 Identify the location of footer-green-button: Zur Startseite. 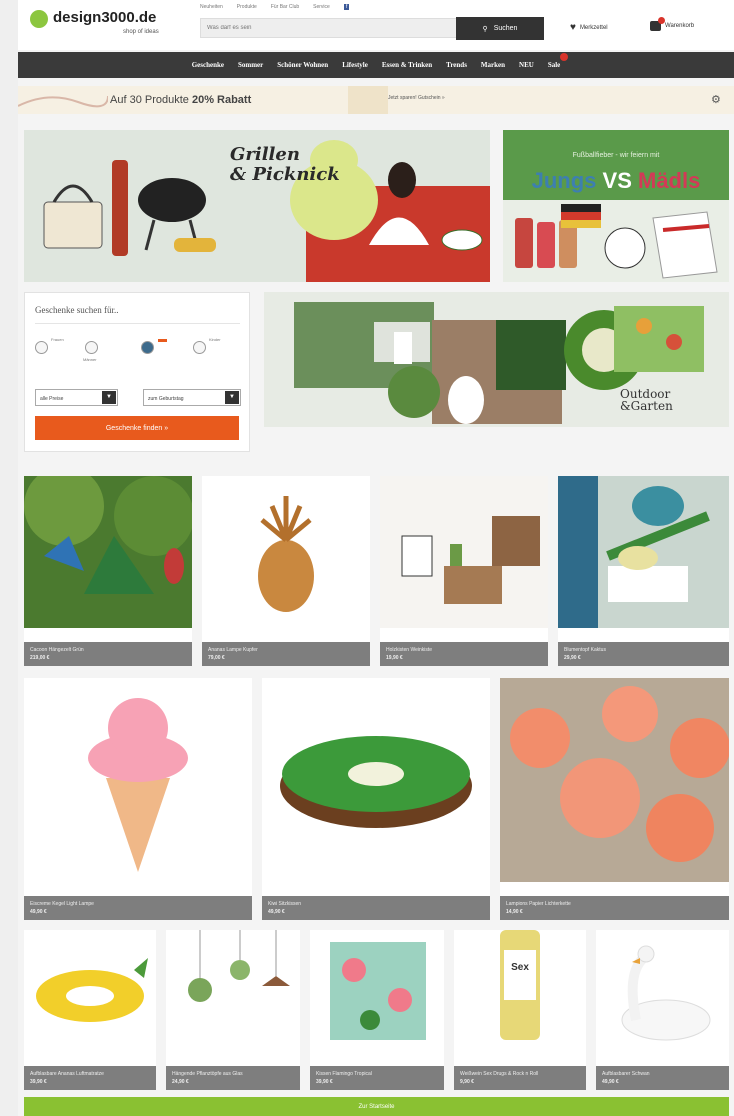
(376, 1106).